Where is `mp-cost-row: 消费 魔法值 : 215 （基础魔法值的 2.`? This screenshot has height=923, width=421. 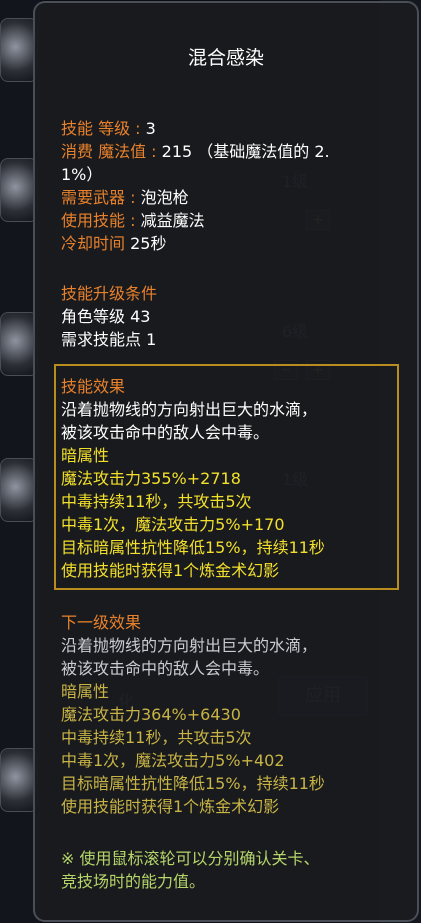 mp-cost-row: 消费 魔法值 : 215 （基础魔法值的 2. is located at coordinates (195, 151).